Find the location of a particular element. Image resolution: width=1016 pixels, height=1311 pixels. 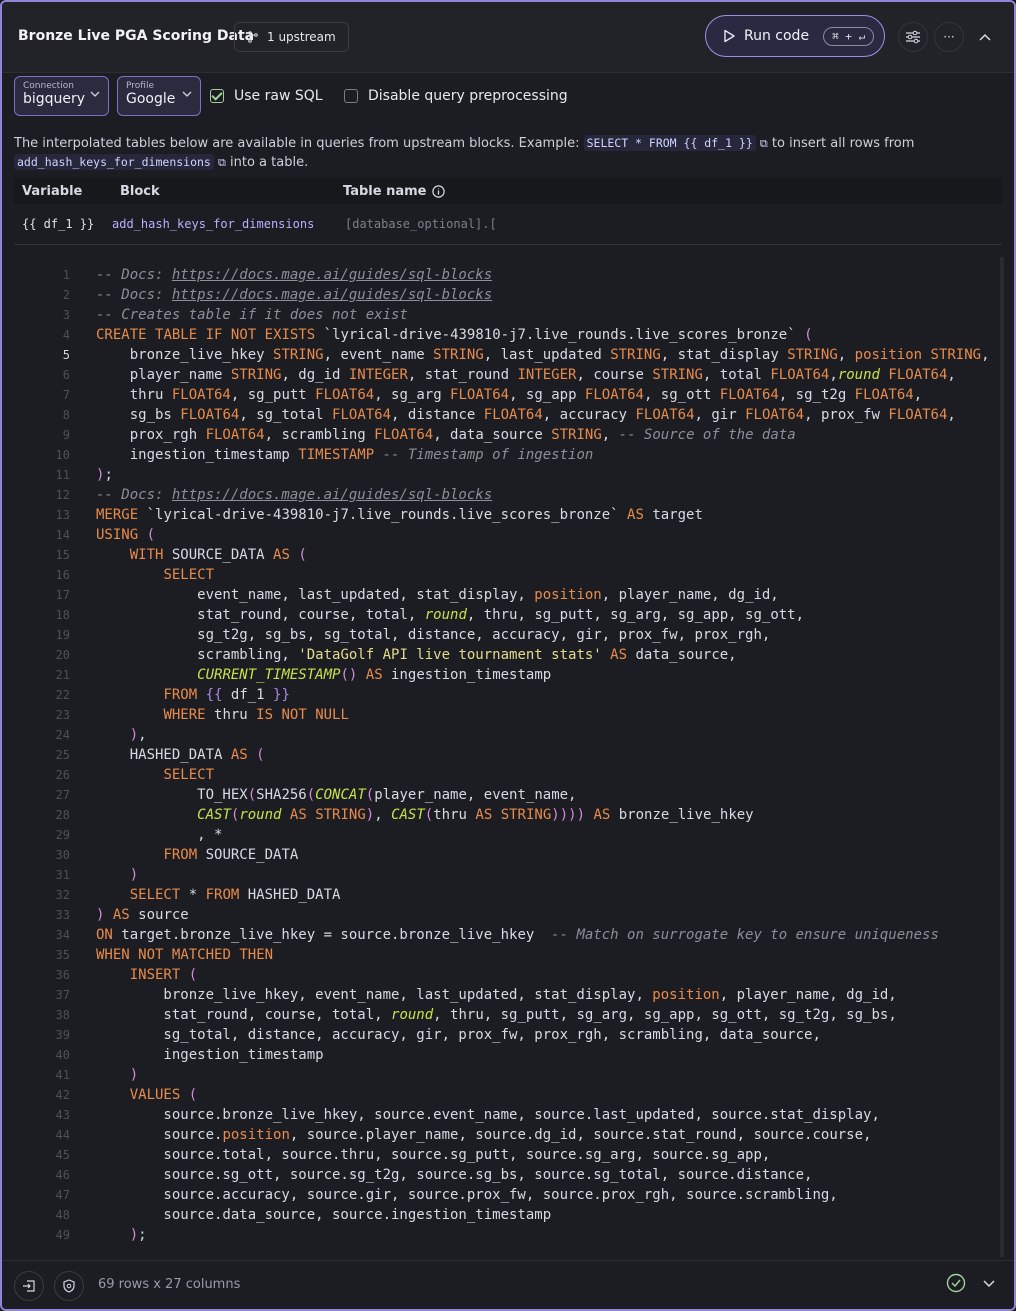

code-line: 26 SELECT is located at coordinates (510, 775).